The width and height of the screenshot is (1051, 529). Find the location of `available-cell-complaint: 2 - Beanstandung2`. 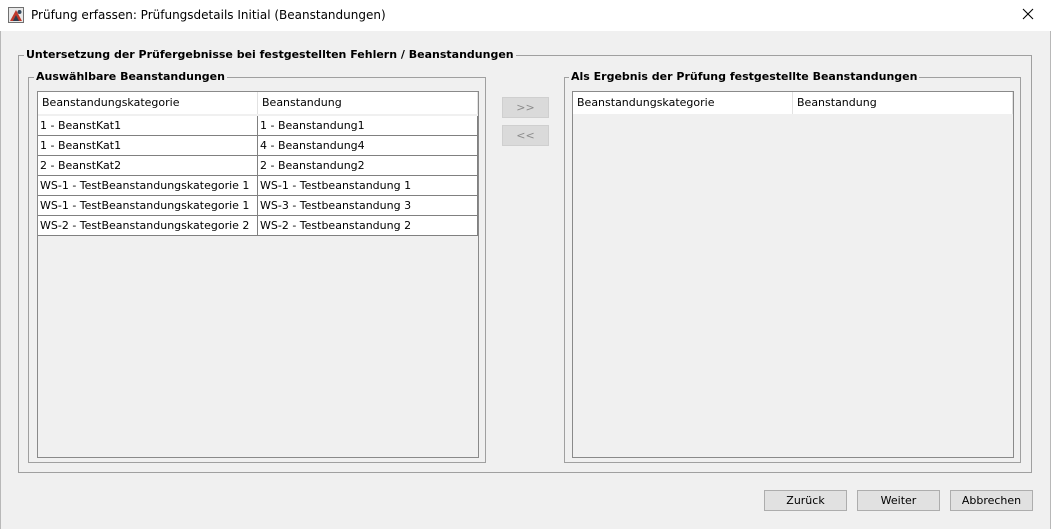

available-cell-complaint: 2 - Beanstandung2 is located at coordinates (368, 166).